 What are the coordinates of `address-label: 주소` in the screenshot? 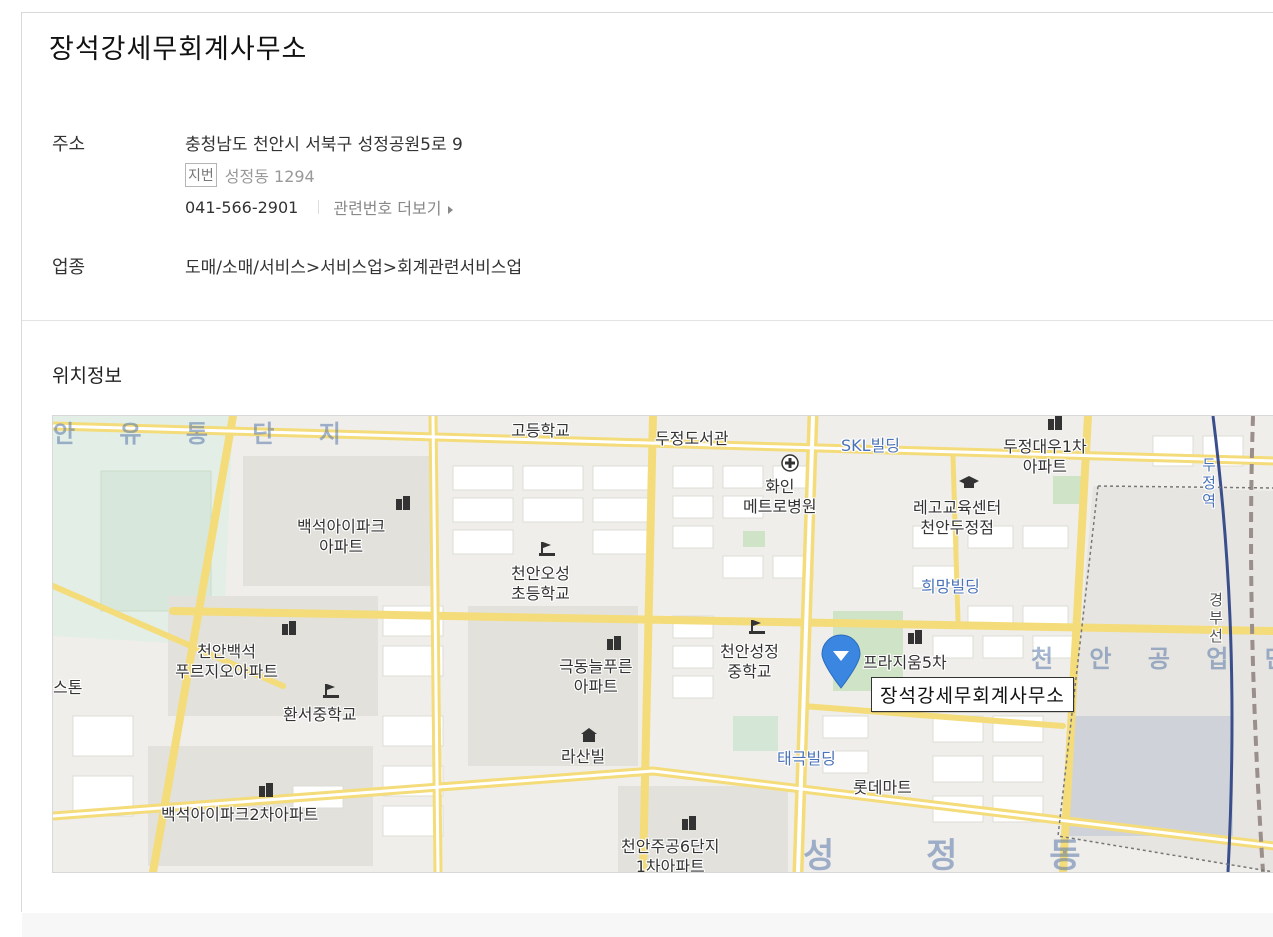 It's located at (69, 144).